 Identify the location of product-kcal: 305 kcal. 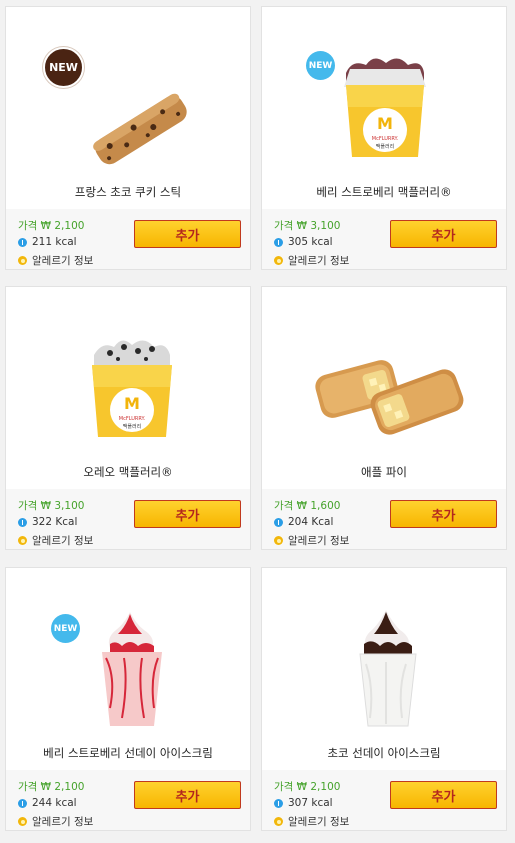
(303, 242).